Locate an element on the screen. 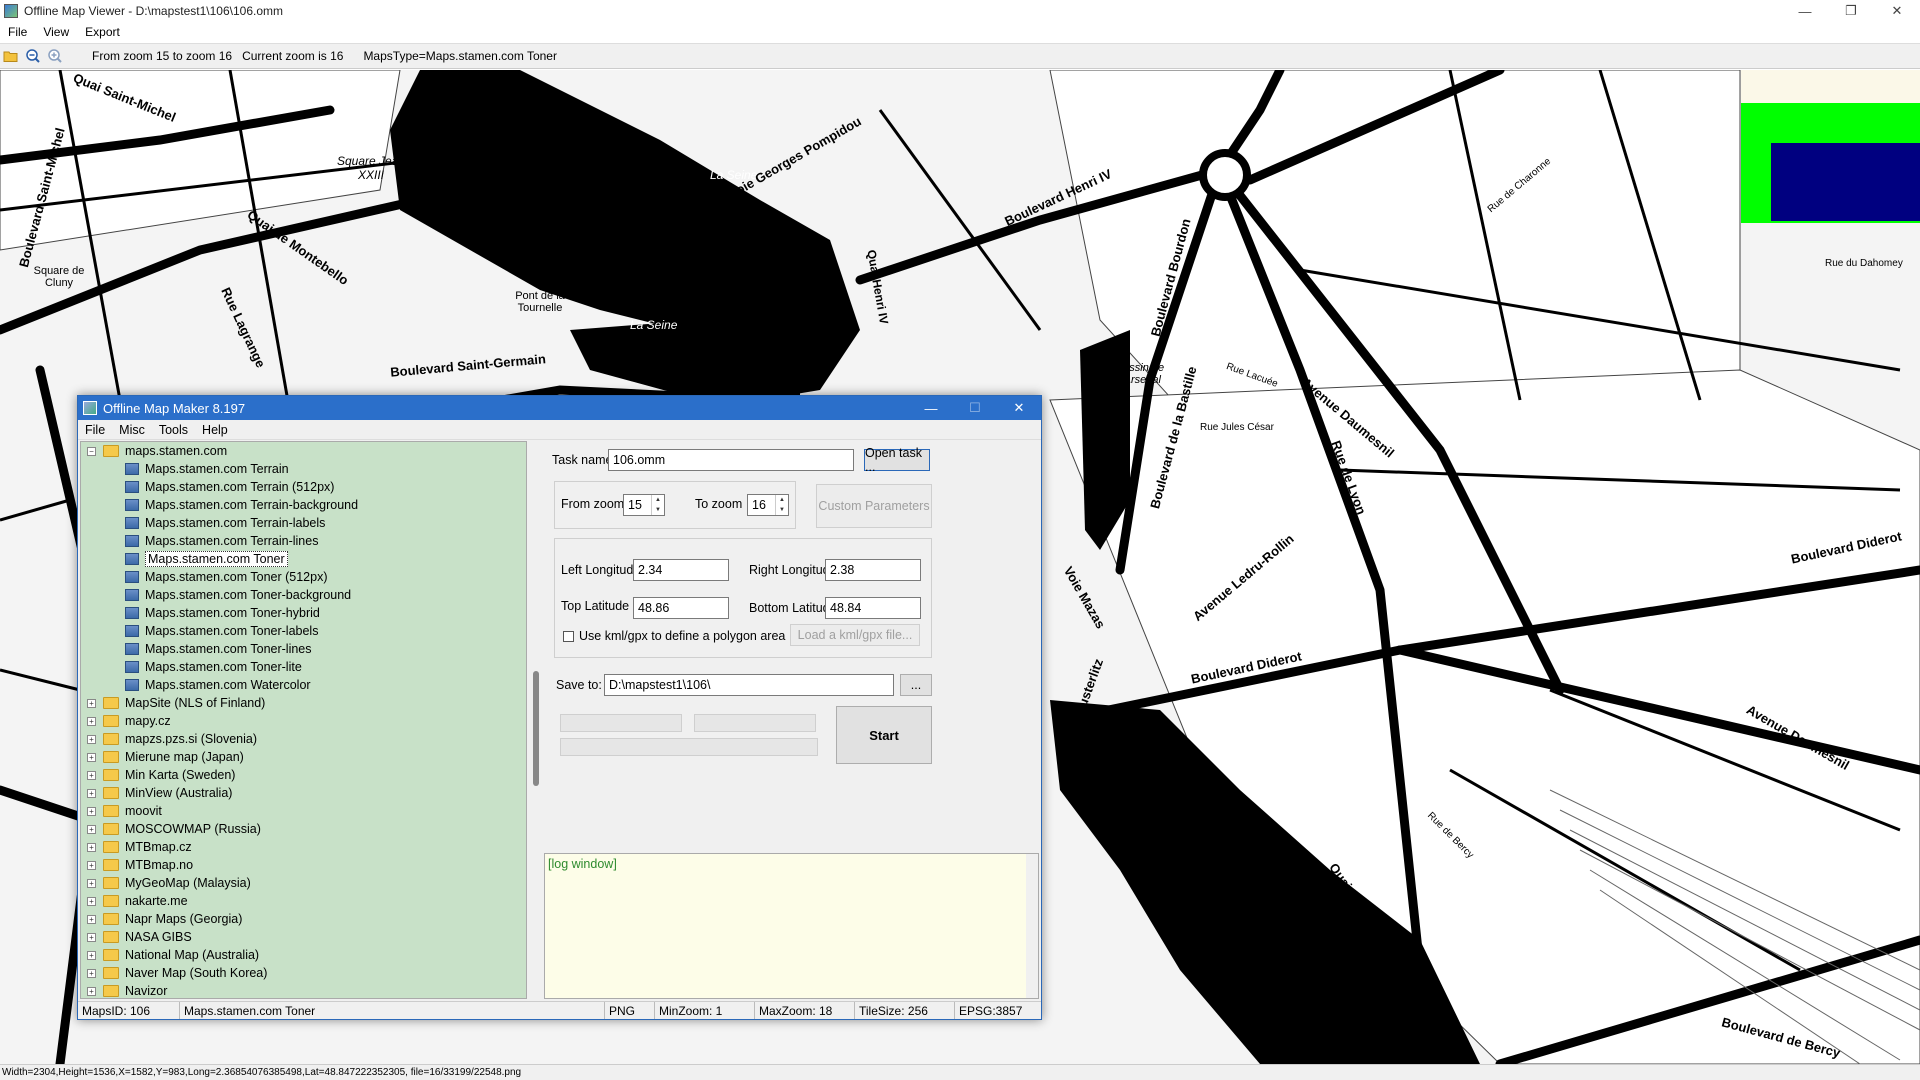 The height and width of the screenshot is (1080, 1920). custom-parameters-button: Custom Parameters is located at coordinates (874, 506).